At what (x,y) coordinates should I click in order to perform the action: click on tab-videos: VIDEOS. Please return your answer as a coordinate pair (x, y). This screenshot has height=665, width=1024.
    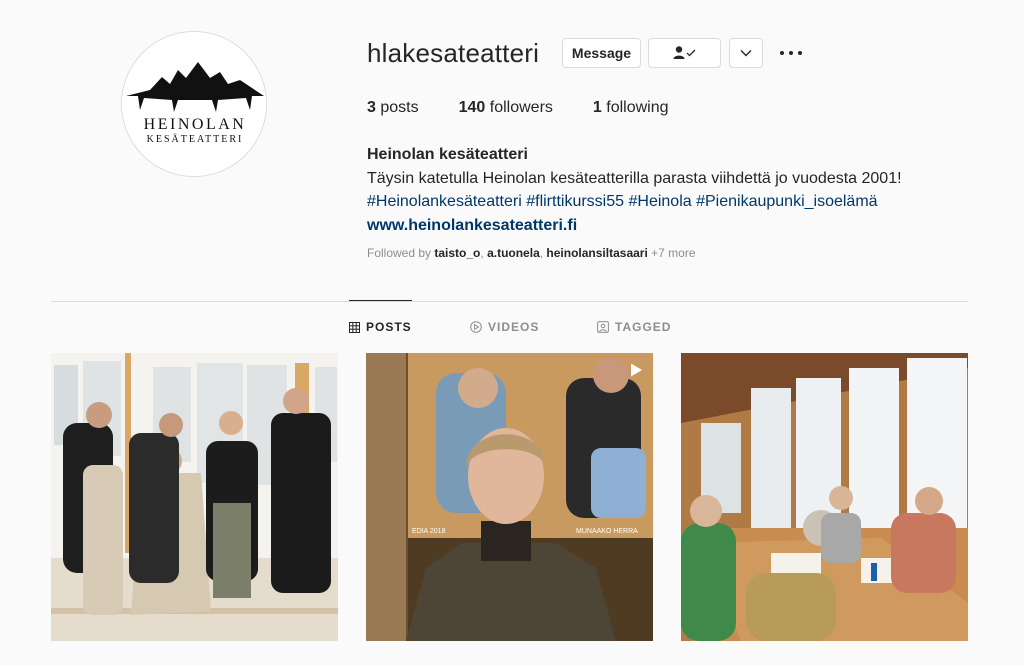
    Looking at the image, I should click on (504, 327).